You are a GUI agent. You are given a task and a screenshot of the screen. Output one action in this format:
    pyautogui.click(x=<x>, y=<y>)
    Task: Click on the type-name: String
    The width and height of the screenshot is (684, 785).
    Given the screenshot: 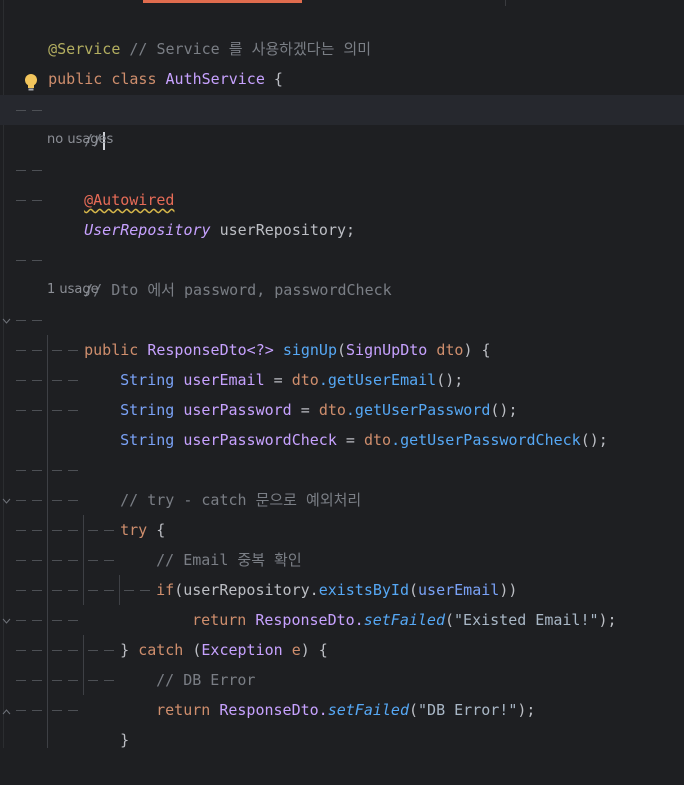 What is the action you would take?
    pyautogui.click(x=147, y=440)
    